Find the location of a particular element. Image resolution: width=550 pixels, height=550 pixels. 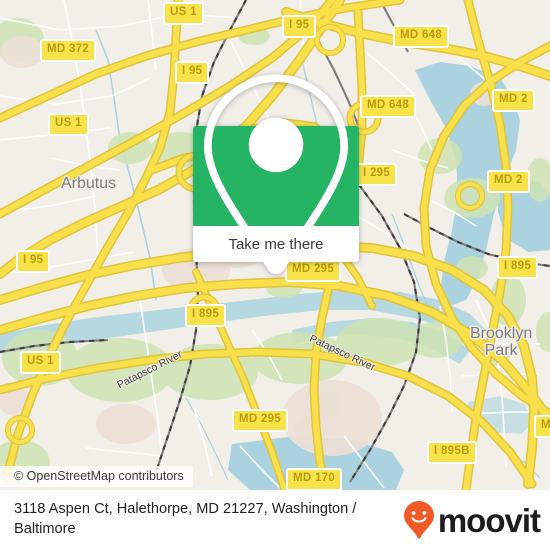

location-pin-icon is located at coordinates (276, 174).